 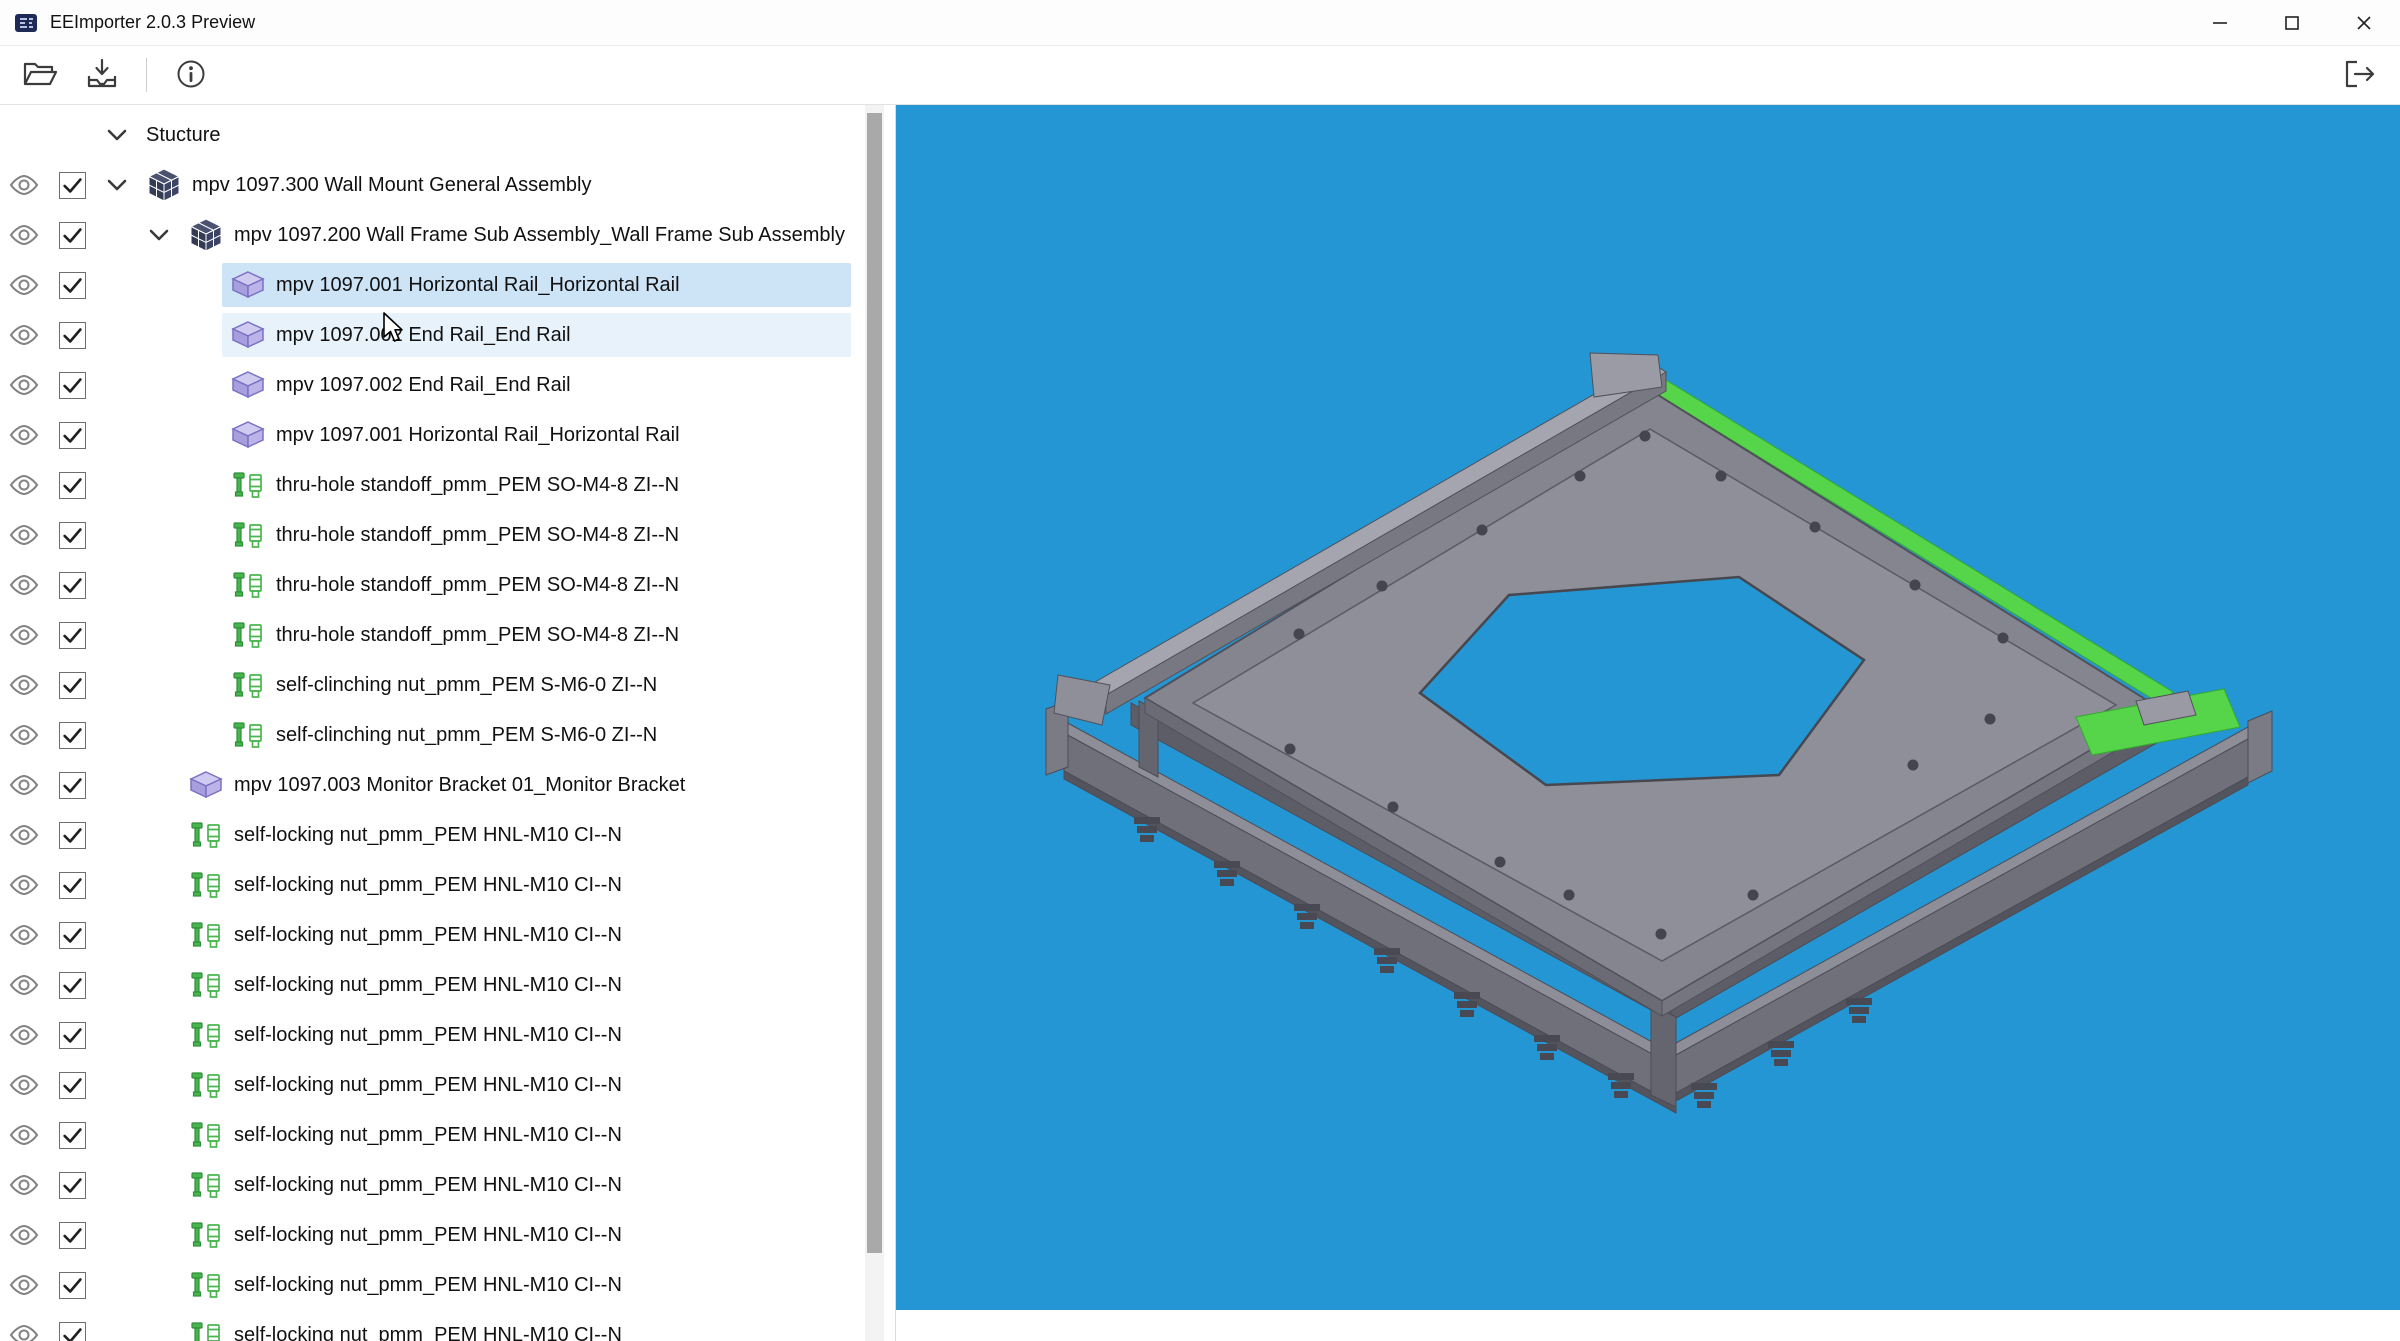 I want to click on app-logo-icon, so click(x=26, y=23).